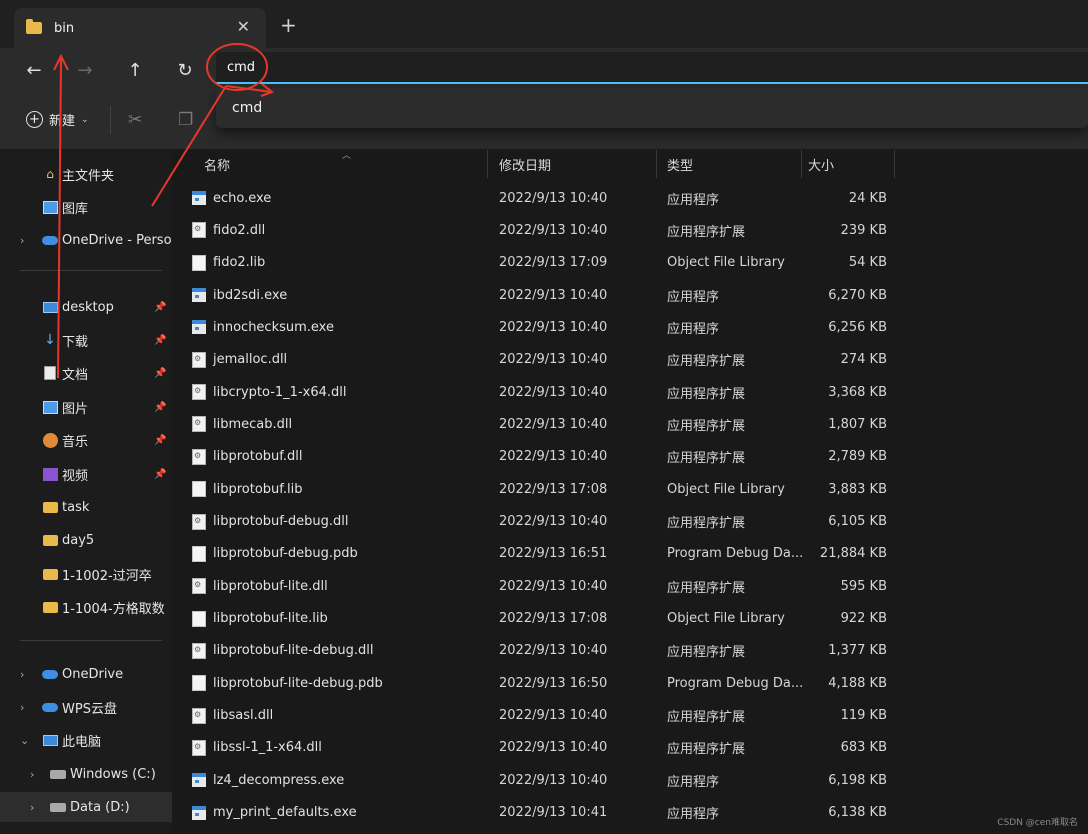  Describe the element at coordinates (270, 619) in the screenshot. I see `file-name: libprotobuf-lite.lib` at that location.